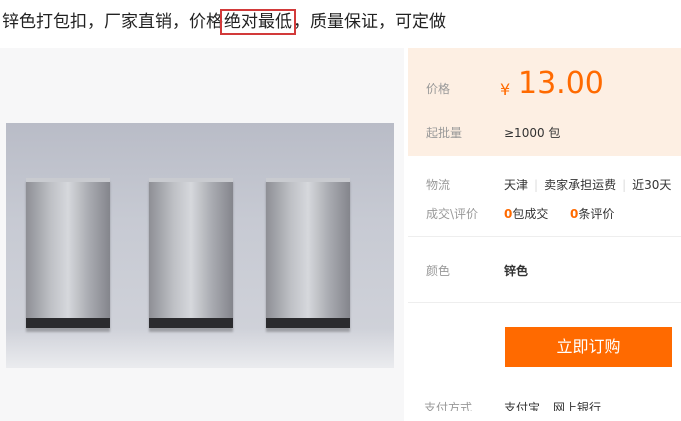 The height and width of the screenshot is (421, 681). I want to click on logistics-delivery: 近30天, so click(652, 185).